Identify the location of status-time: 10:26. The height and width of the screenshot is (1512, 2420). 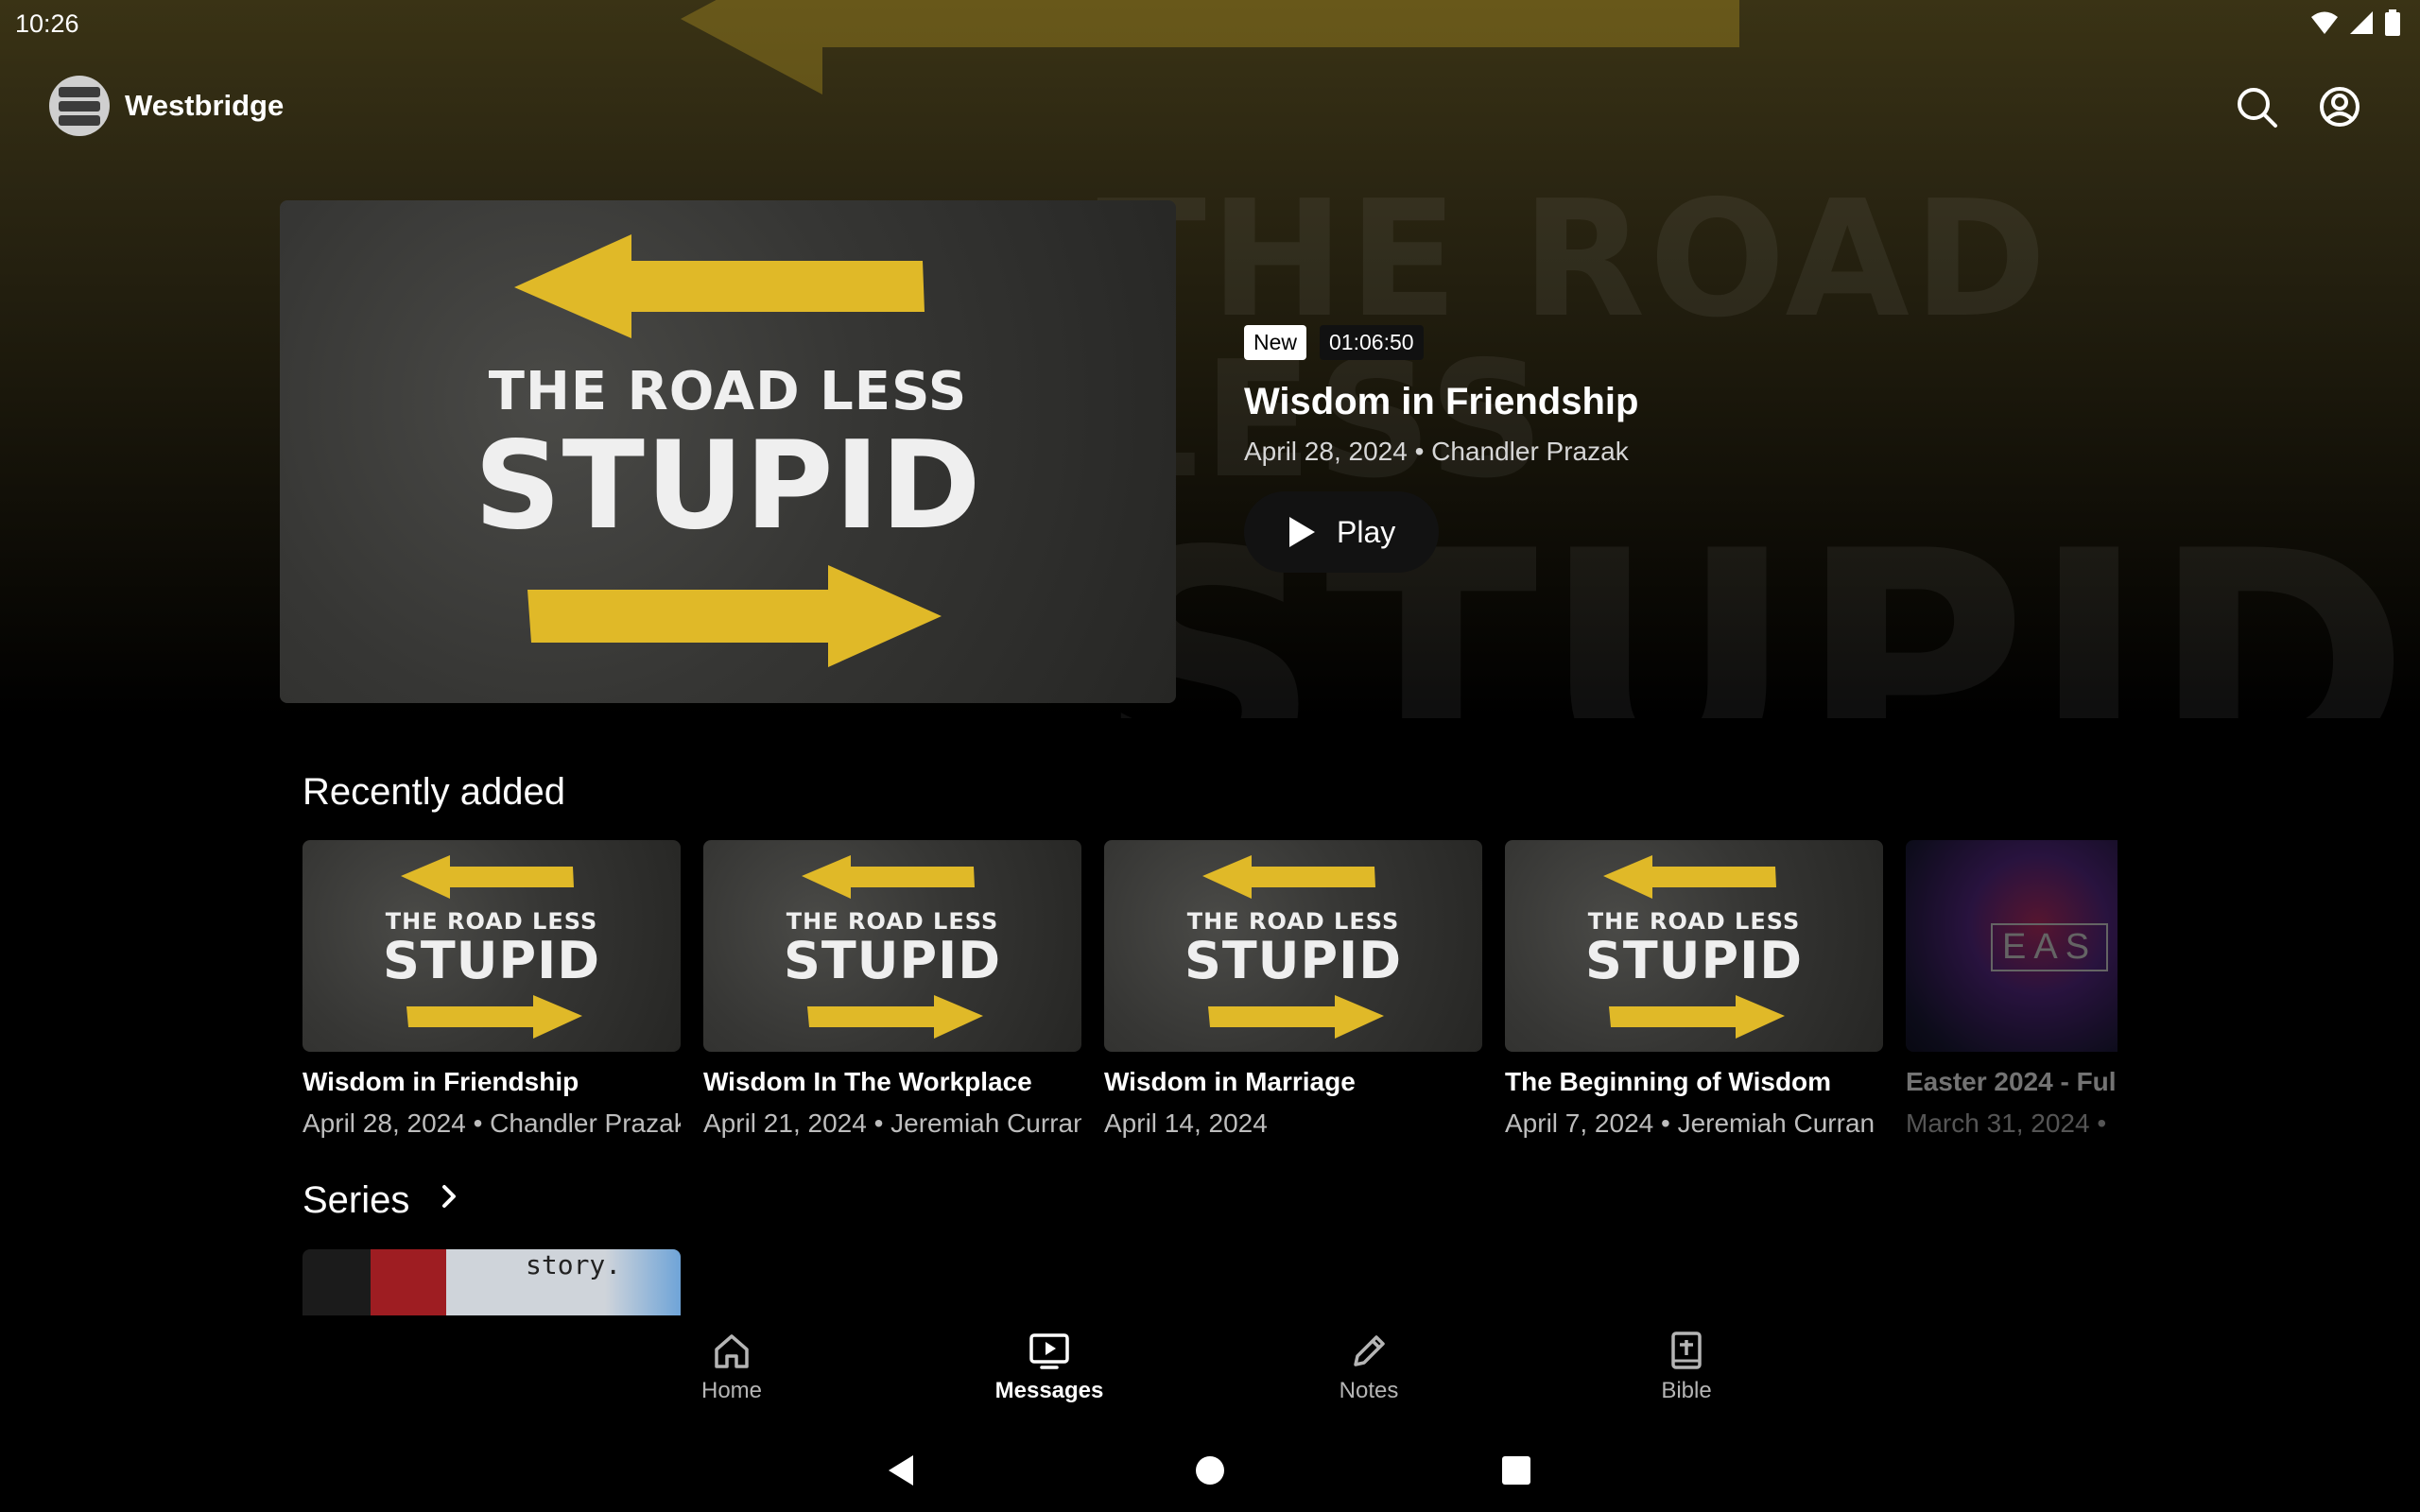
(47, 23).